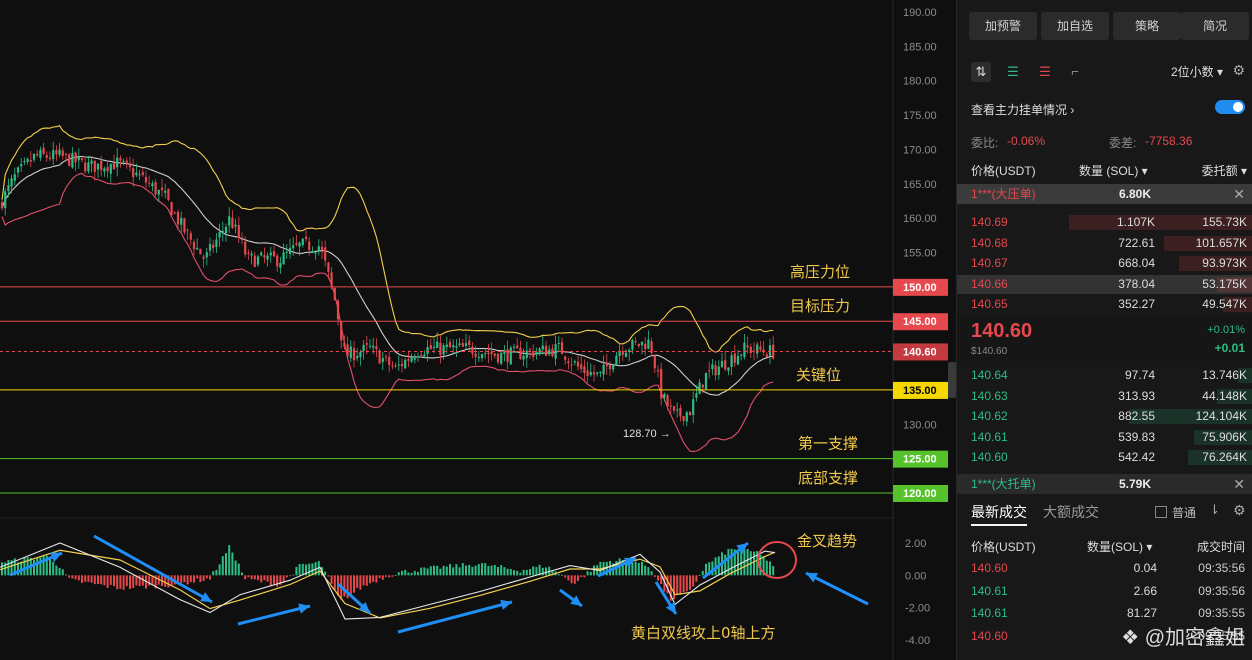 The height and width of the screenshot is (660, 1252). Describe the element at coordinates (1104, 416) in the screenshot. I see `bid-row: 140.62 882.55 124.104K` at that location.